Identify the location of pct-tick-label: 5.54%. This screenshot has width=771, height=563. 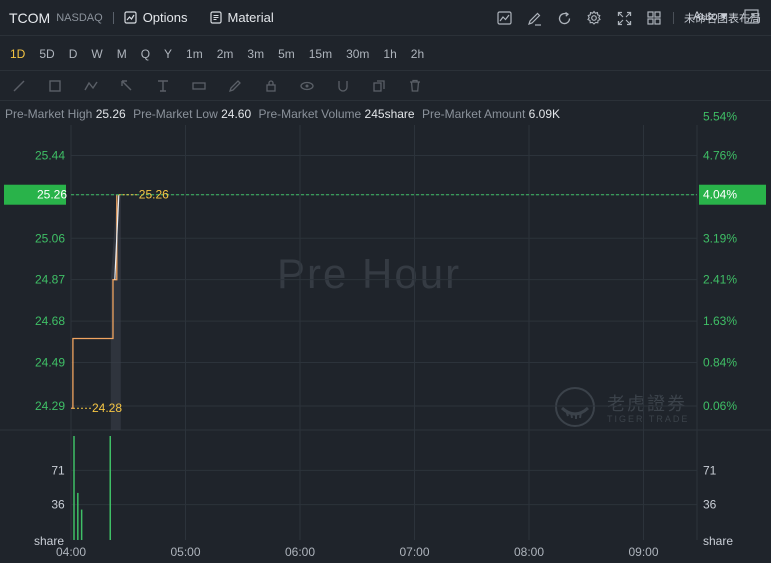
(720, 116).